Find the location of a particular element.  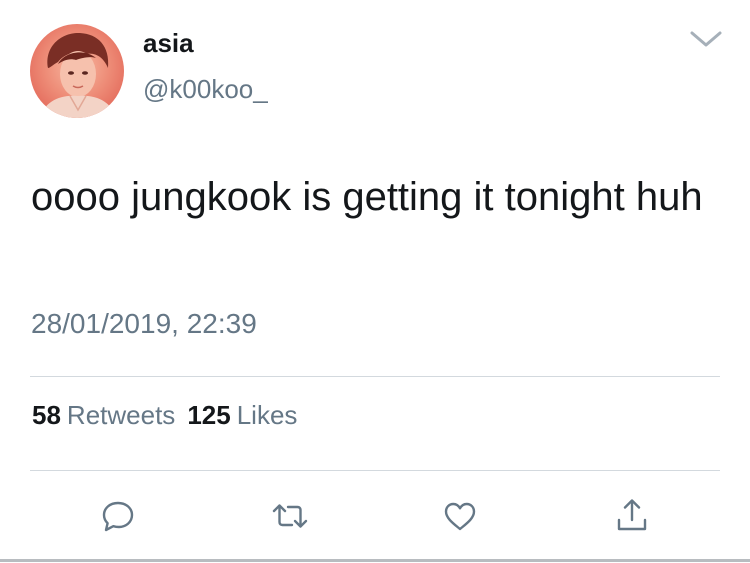

like-button is located at coordinates (460, 516).